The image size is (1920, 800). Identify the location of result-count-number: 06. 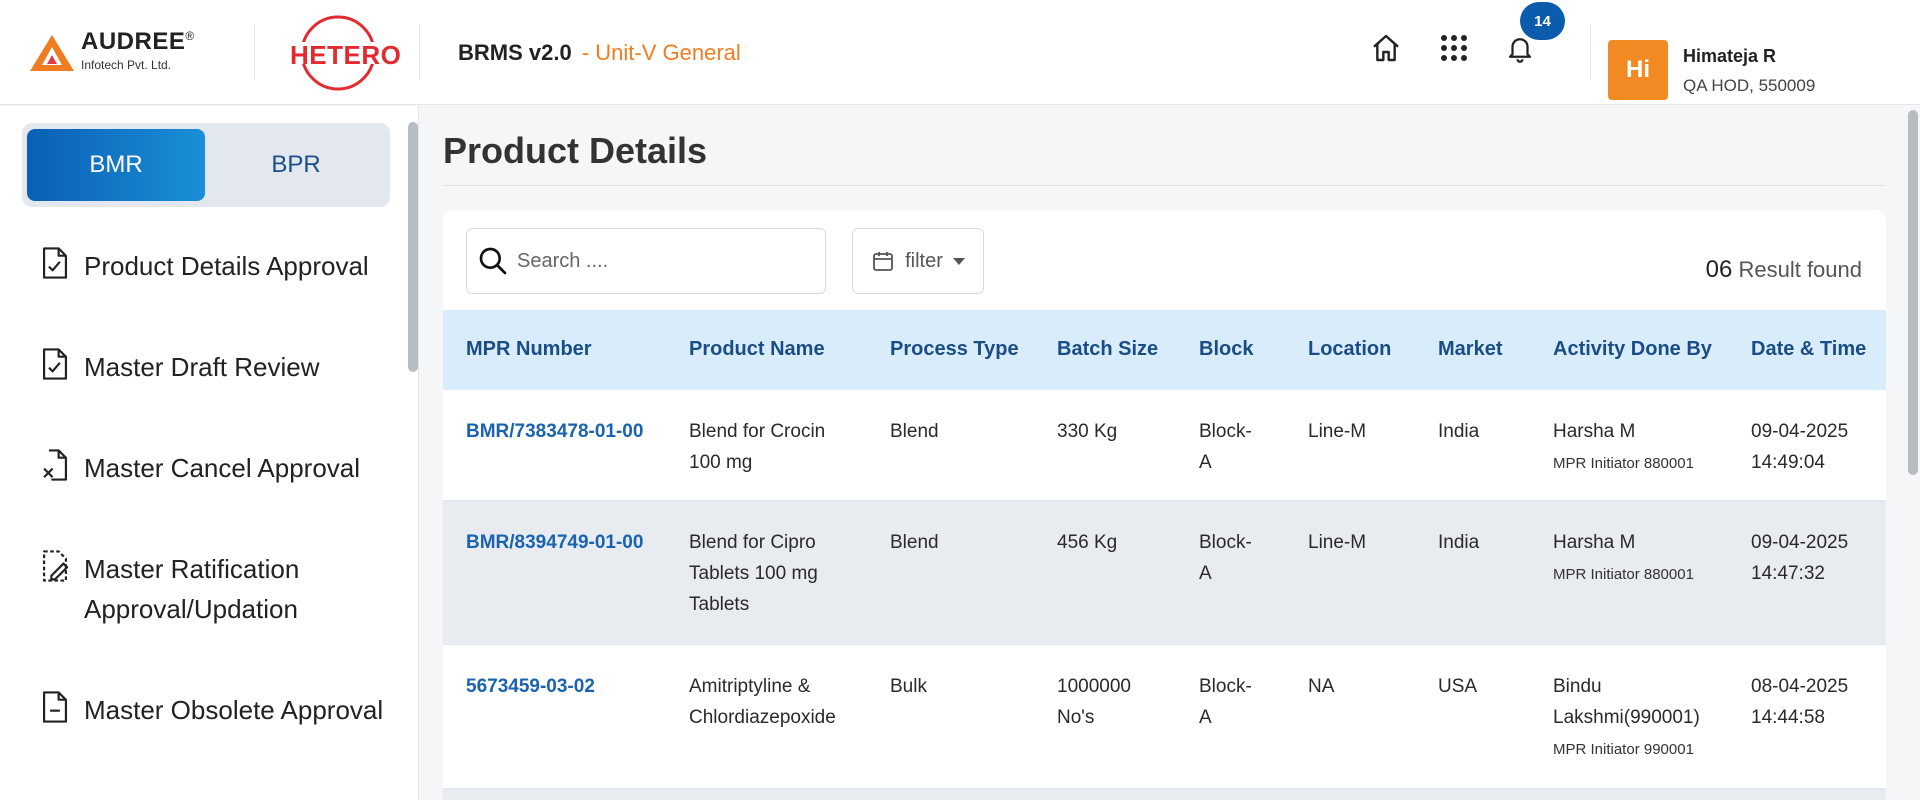
(1719, 269).